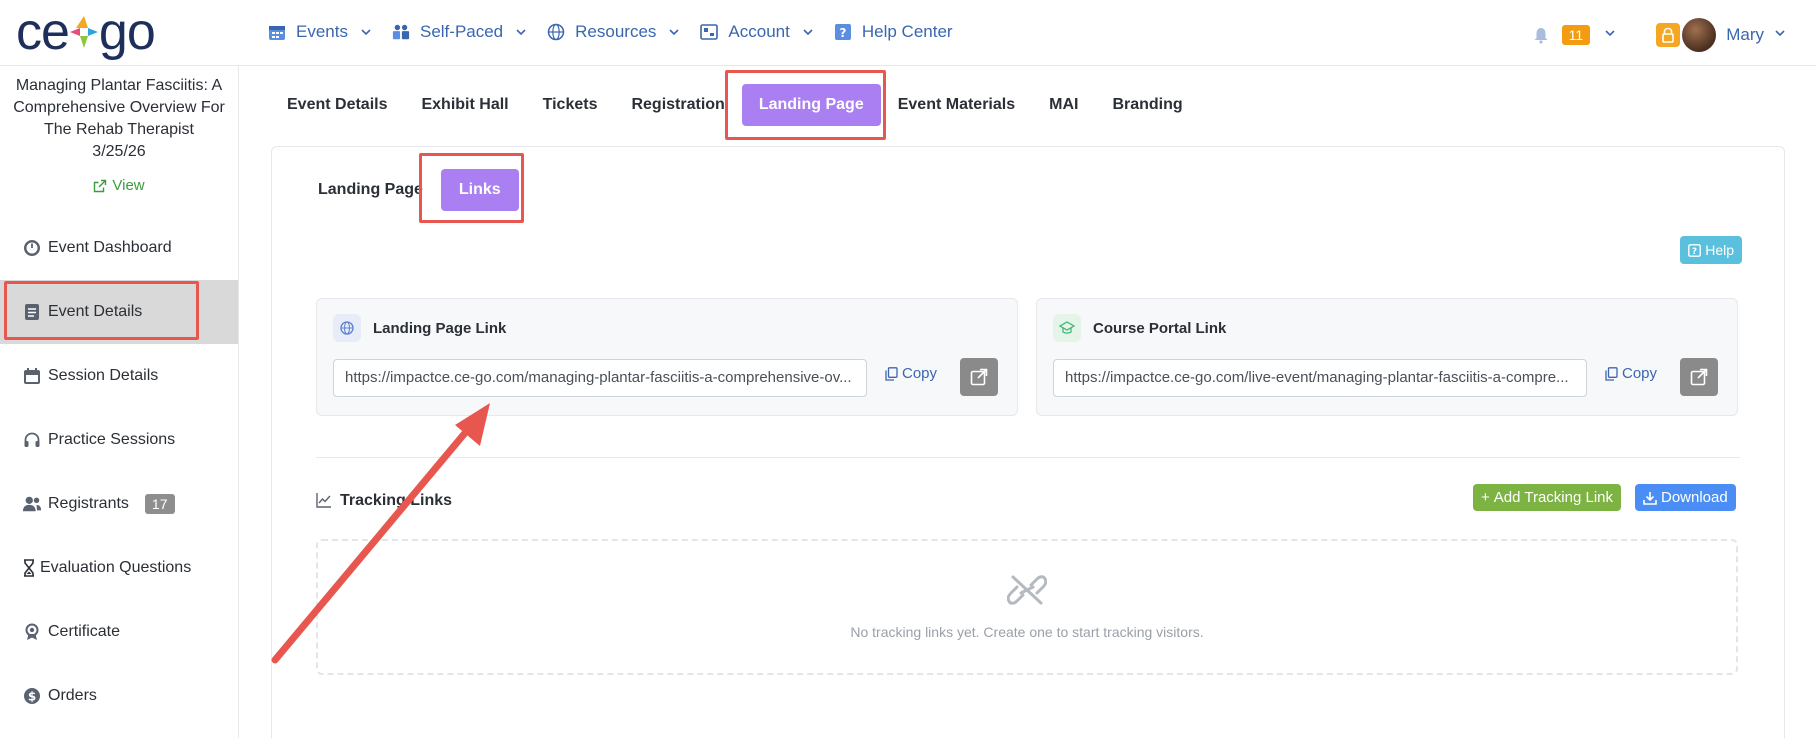 The image size is (1816, 738). What do you see at coordinates (1147, 105) in the screenshot?
I see `tab-branding: Branding` at bounding box center [1147, 105].